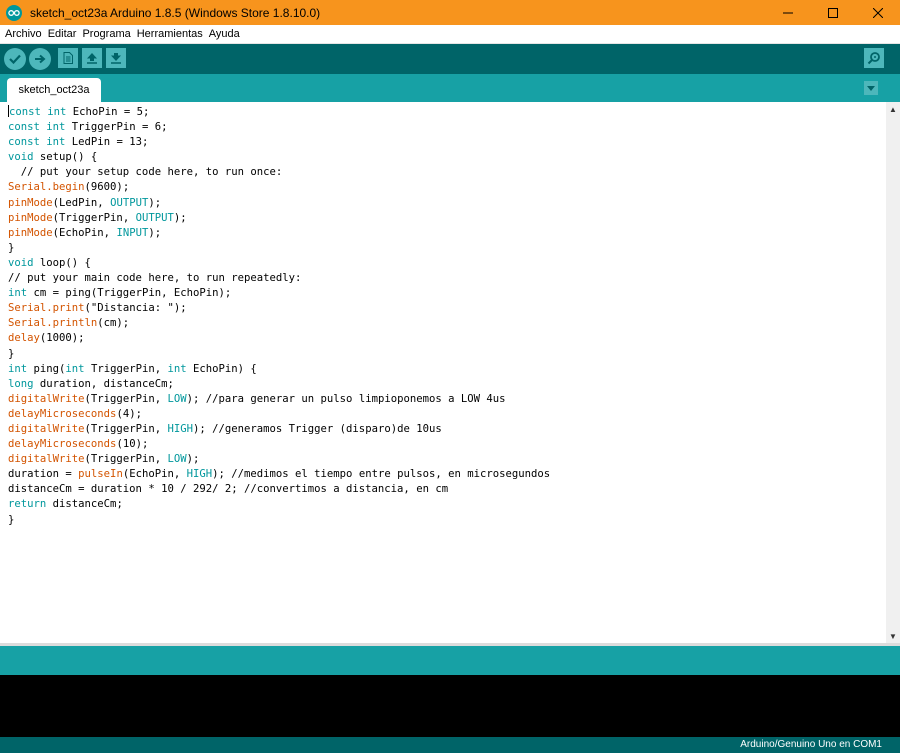 This screenshot has width=900, height=753. What do you see at coordinates (279, 263) in the screenshot?
I see `code-line: void loop() {` at bounding box center [279, 263].